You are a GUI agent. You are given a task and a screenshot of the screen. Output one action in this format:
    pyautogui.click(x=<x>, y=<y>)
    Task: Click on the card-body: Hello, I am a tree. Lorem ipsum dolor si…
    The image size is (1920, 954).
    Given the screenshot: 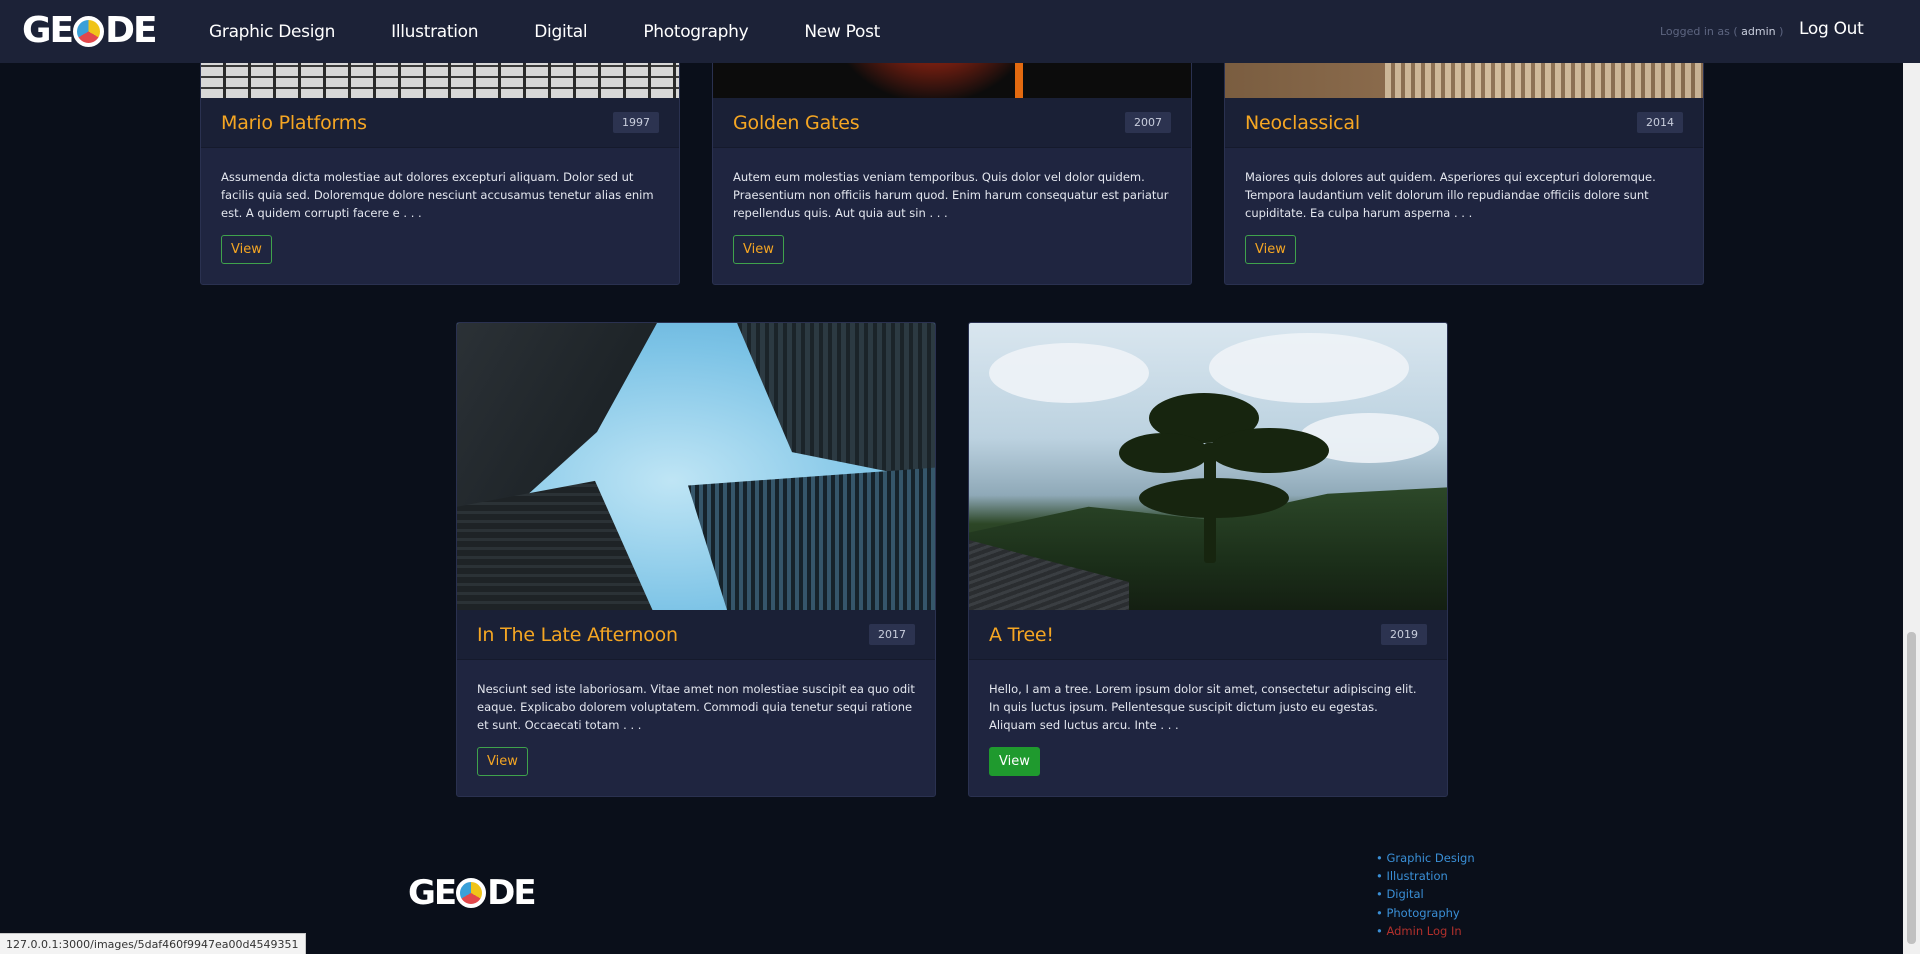 What is the action you would take?
    pyautogui.click(x=1208, y=728)
    